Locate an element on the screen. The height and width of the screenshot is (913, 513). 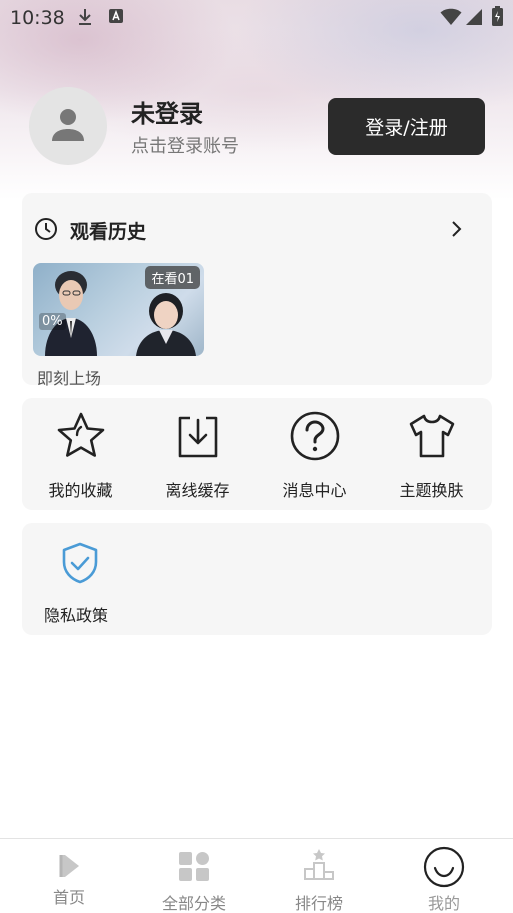
privacy-policy-button: 隐私政策 is located at coordinates (80, 579).